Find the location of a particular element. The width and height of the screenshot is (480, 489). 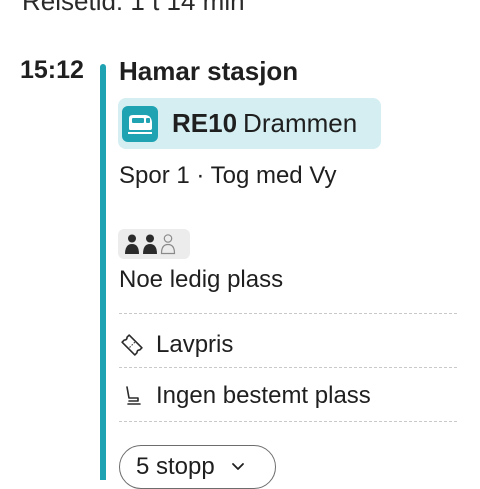

stop-name: Hamar stasjon is located at coordinates (209, 71).